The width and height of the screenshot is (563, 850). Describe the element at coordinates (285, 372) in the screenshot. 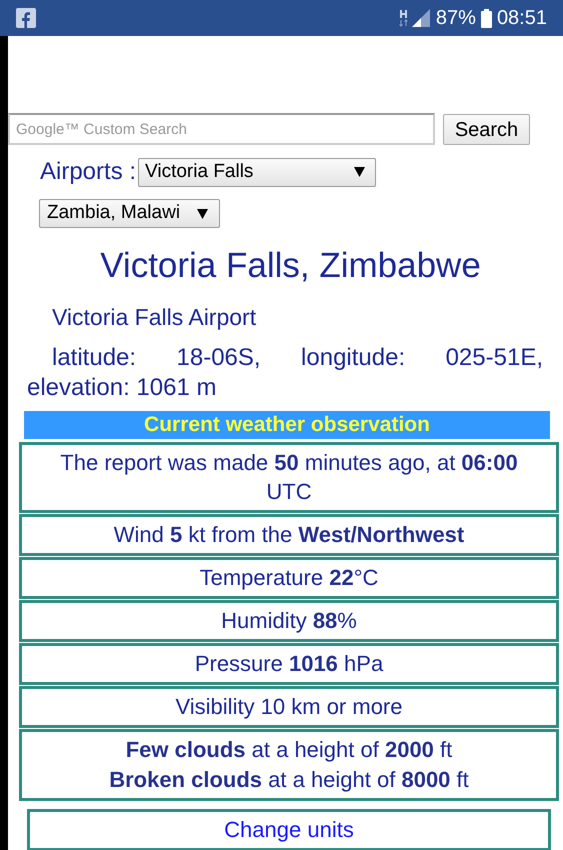

I see `location-details: latitude: 18-06S, longitude: 025-51E, elevation: 1061 m` at that location.